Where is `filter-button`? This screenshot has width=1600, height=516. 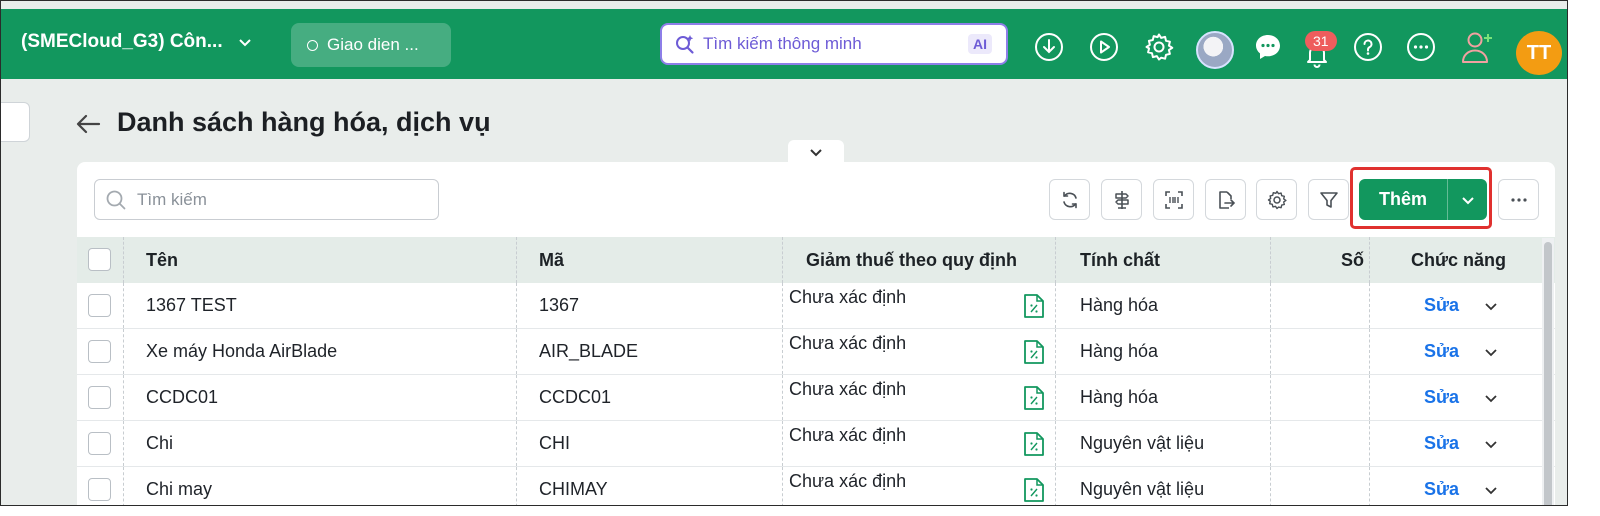 filter-button is located at coordinates (1328, 199).